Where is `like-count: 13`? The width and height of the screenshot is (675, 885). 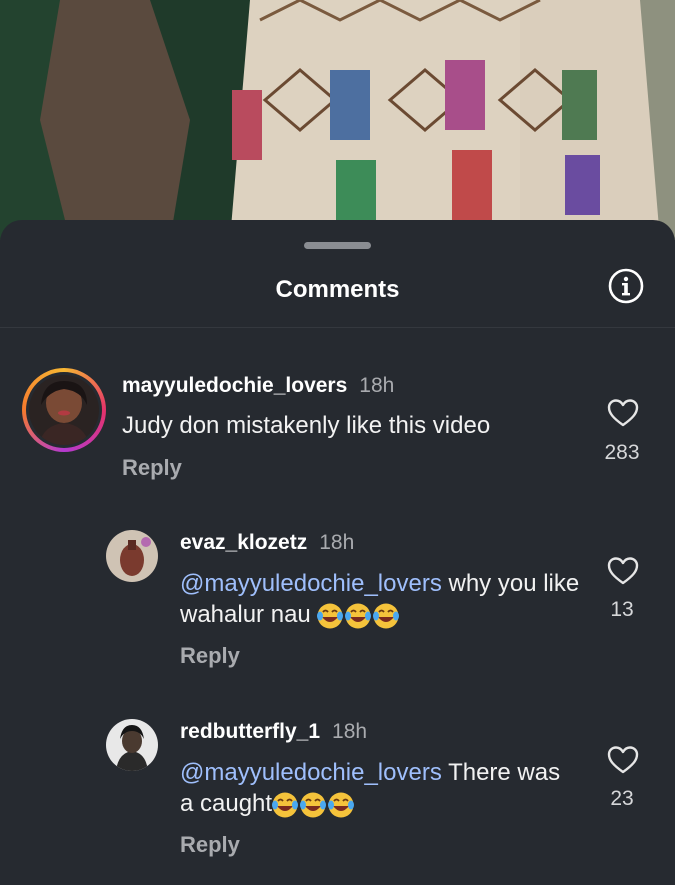 like-count: 13 is located at coordinates (622, 609).